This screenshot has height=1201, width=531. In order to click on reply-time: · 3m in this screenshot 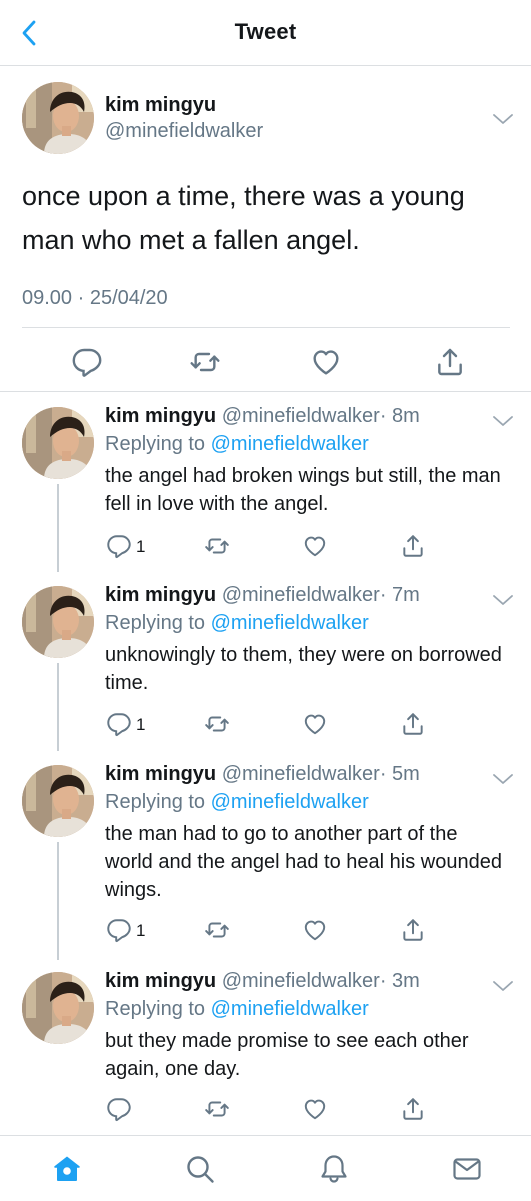, I will do `click(399, 981)`.